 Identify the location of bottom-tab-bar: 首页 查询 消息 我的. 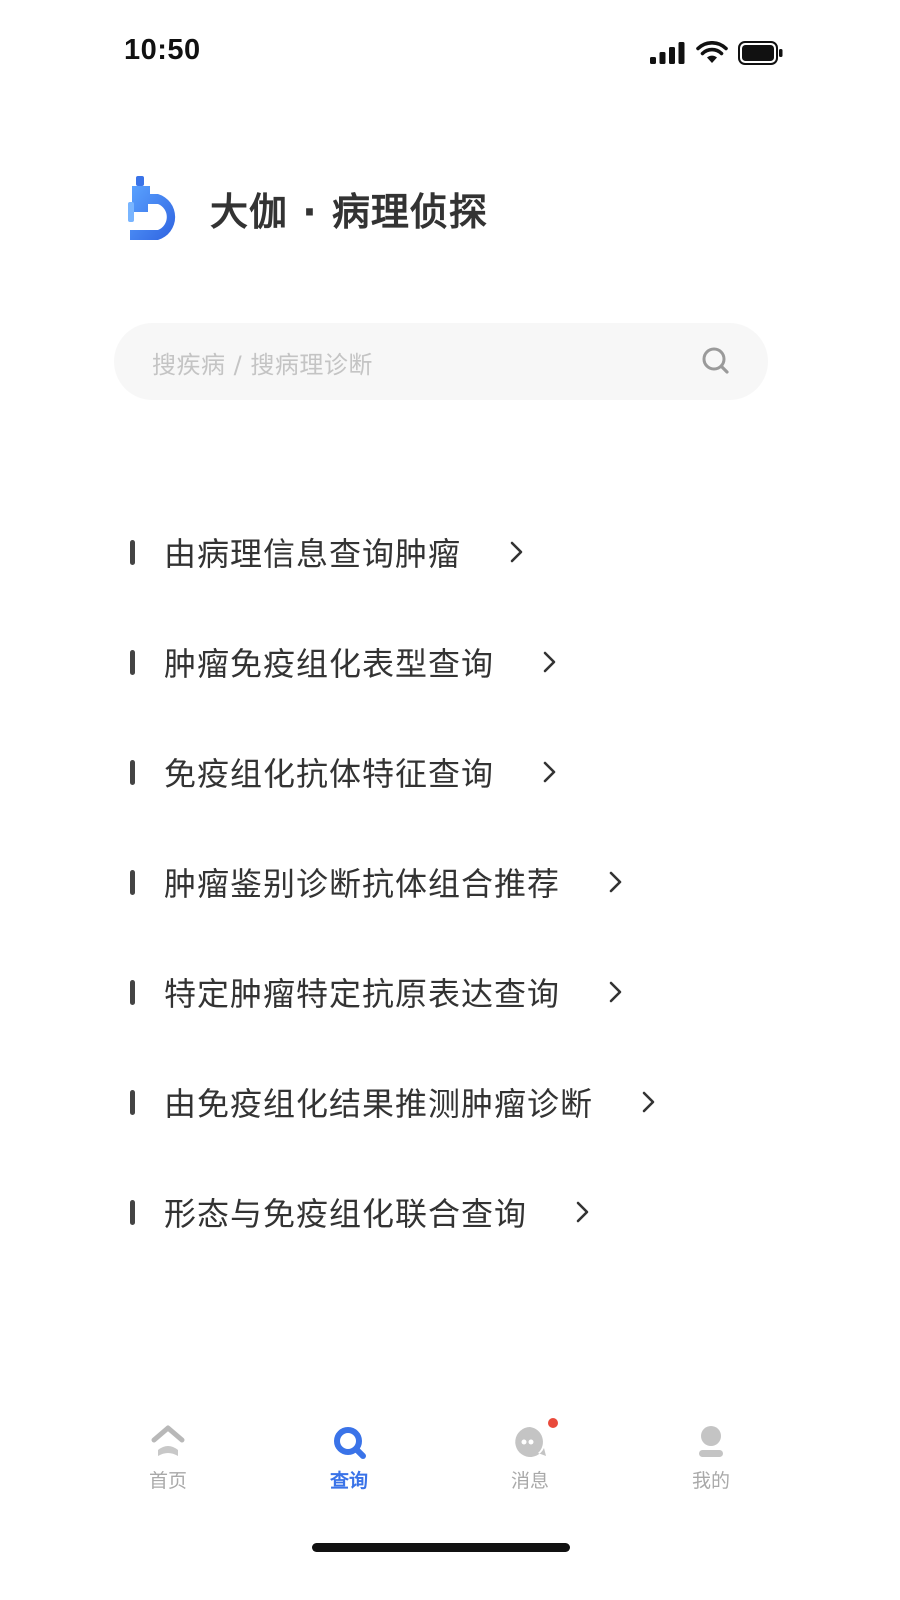
(450, 1465).